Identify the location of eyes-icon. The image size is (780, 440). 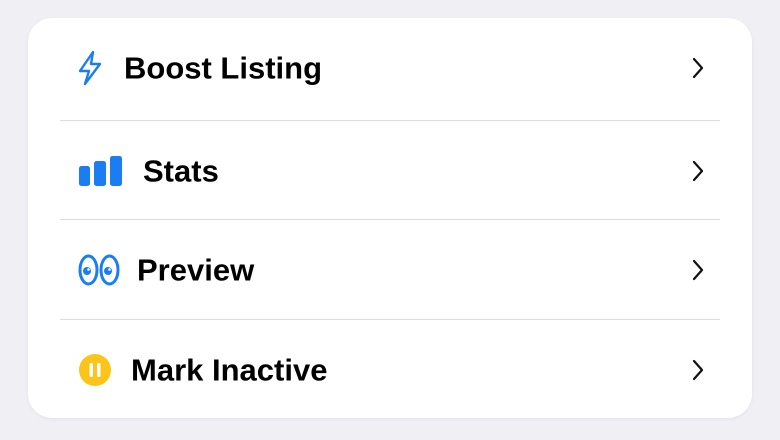
(99, 270).